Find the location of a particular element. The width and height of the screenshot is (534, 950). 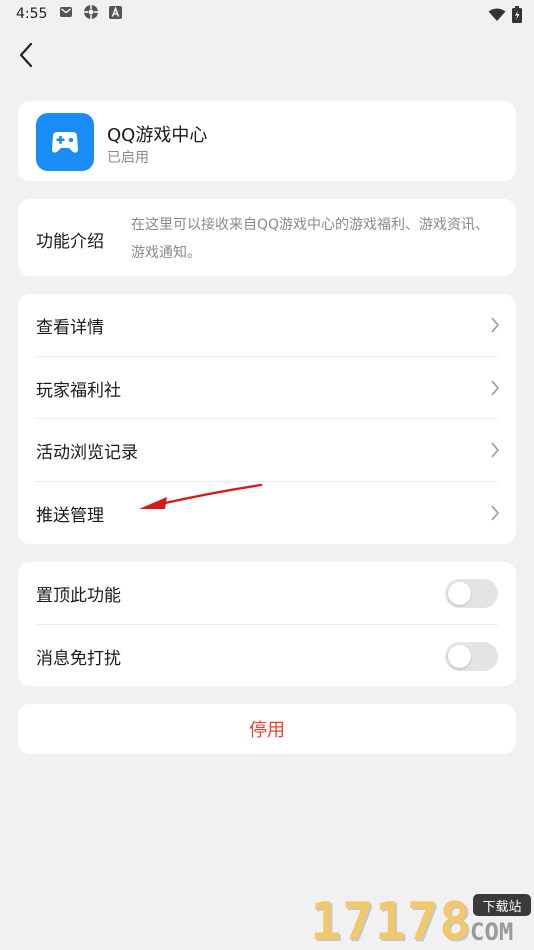

do-not-disturb-row: 消息免打扰 is located at coordinates (276, 656).